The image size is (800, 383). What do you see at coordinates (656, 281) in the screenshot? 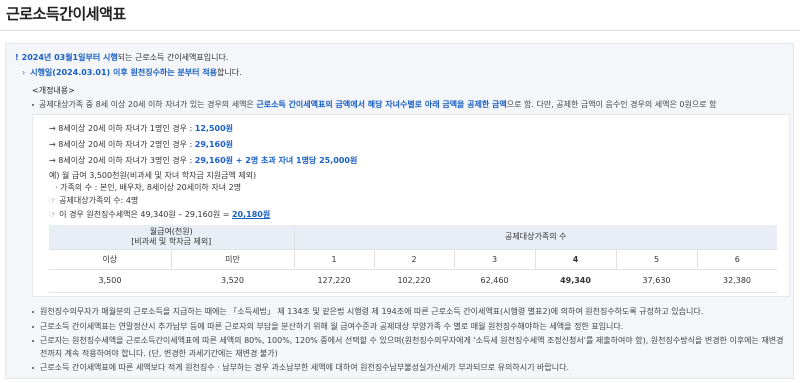
I see `table-cell: 37,630` at bounding box center [656, 281].